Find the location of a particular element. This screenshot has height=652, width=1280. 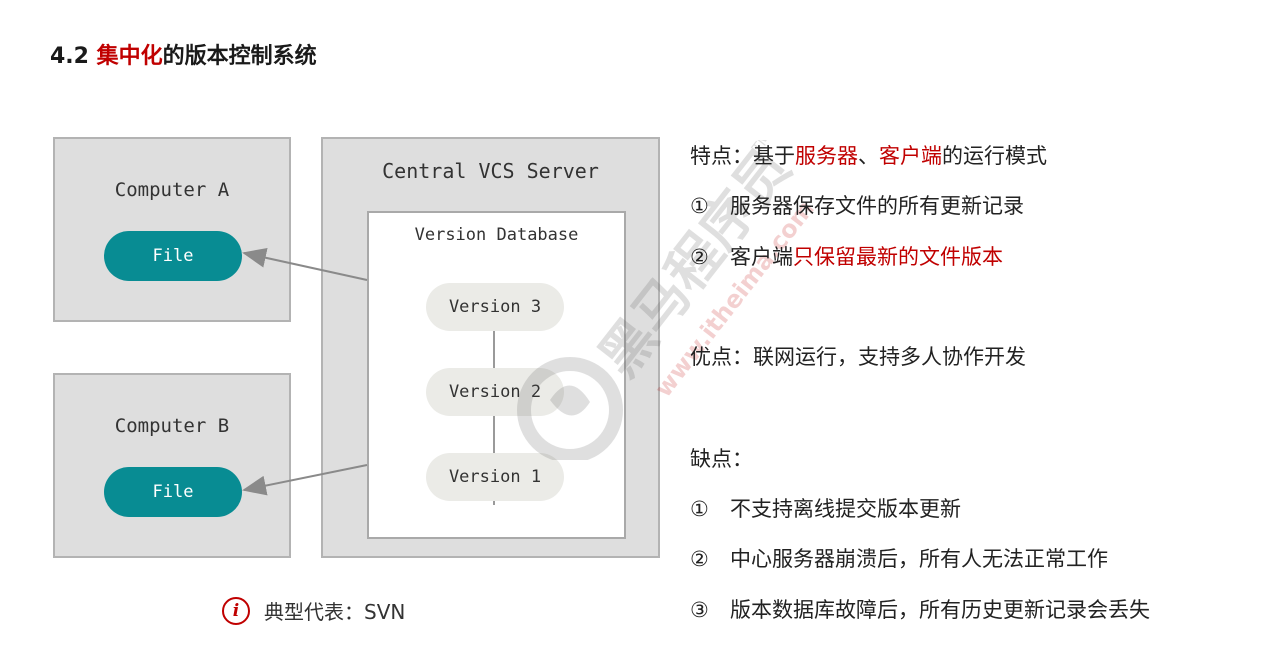

disadvantage-item-2-num: ② is located at coordinates (699, 559).